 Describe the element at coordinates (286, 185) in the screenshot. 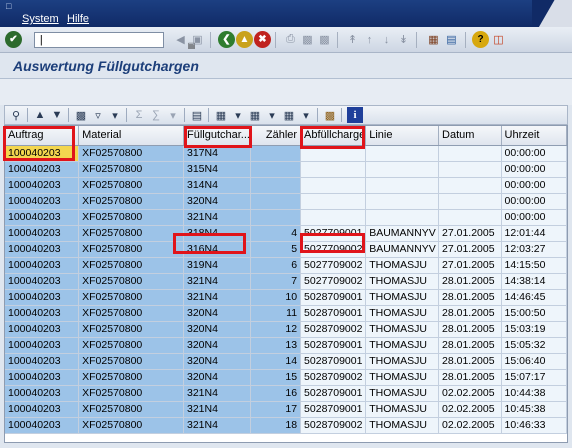

I see `table-row: 100040203 XF02570800 314N4 00:00:00` at that location.